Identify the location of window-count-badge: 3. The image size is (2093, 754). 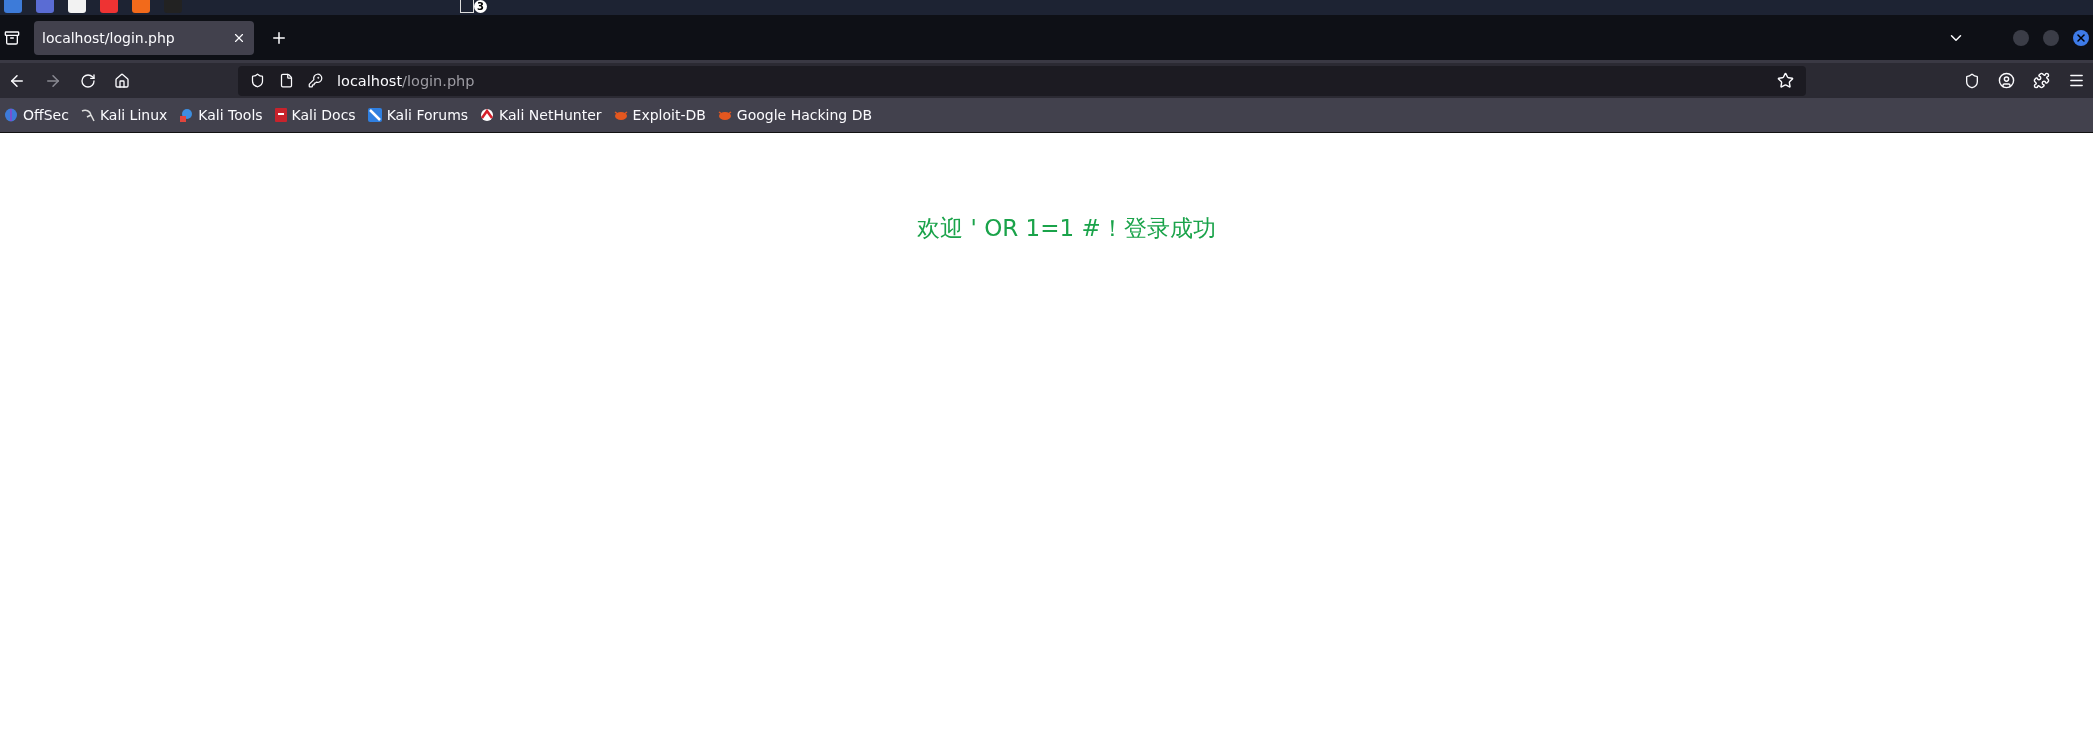
(480, 6).